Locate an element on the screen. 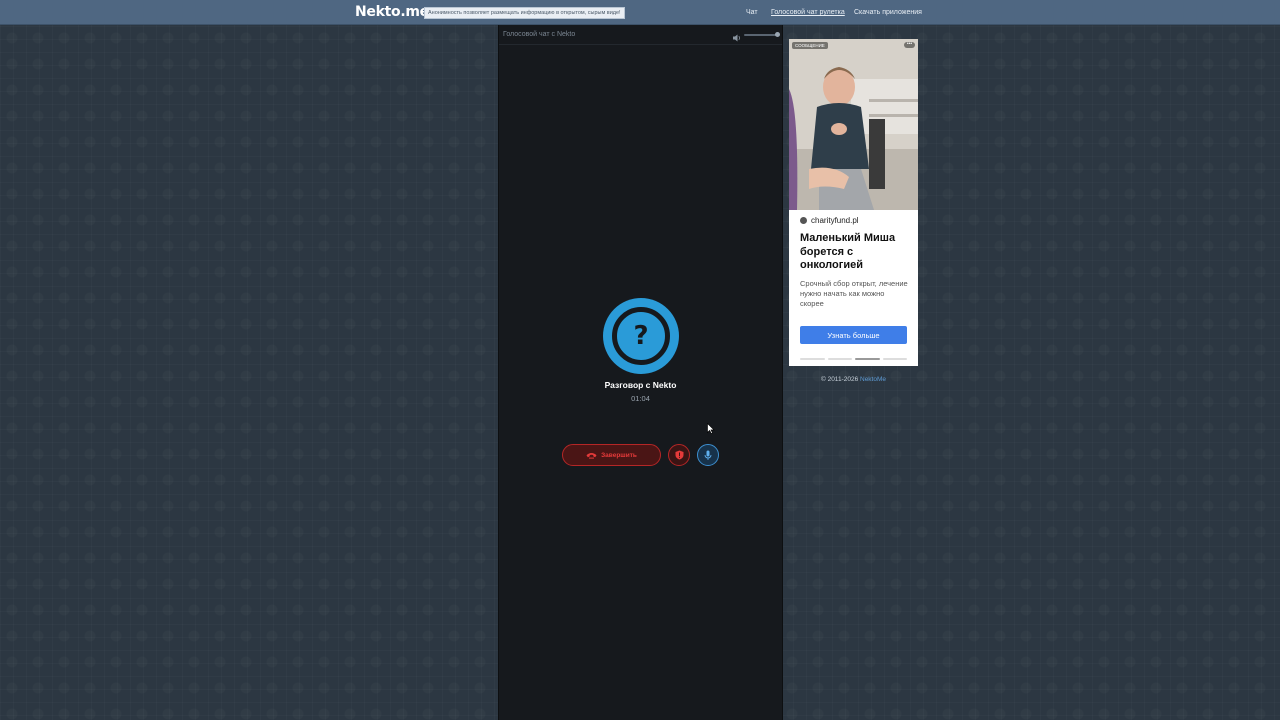 This screenshot has height=720, width=1280. ad-source: charityfund.pl is located at coordinates (829, 220).